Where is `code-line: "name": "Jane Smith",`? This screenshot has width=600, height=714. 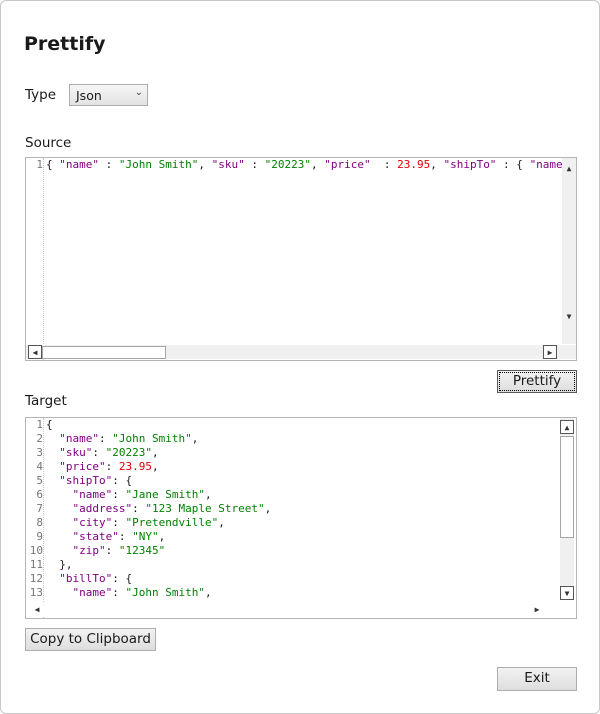 code-line: "name": "Jane Smith", is located at coordinates (311, 495).